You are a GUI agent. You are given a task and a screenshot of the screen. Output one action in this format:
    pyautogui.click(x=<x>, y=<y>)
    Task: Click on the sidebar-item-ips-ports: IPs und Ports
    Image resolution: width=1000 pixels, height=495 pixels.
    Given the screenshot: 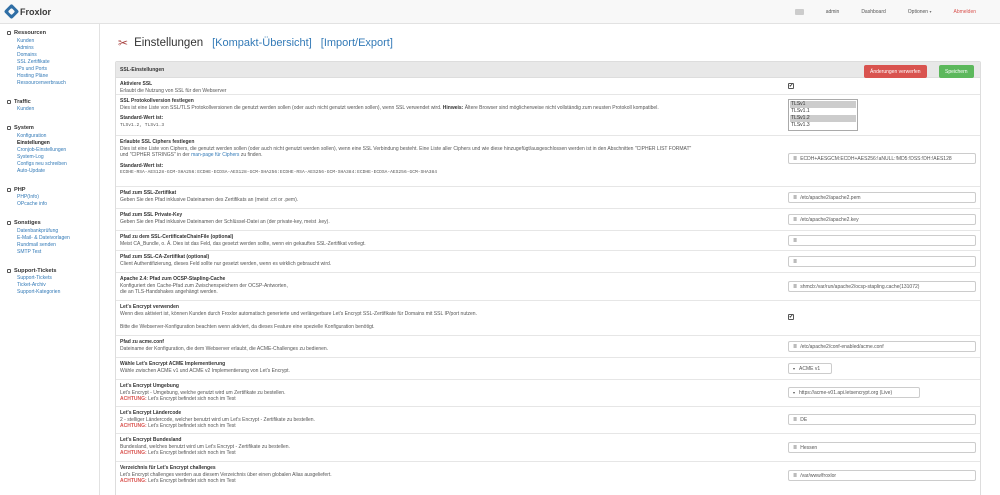 What is the action you would take?
    pyautogui.click(x=53, y=69)
    